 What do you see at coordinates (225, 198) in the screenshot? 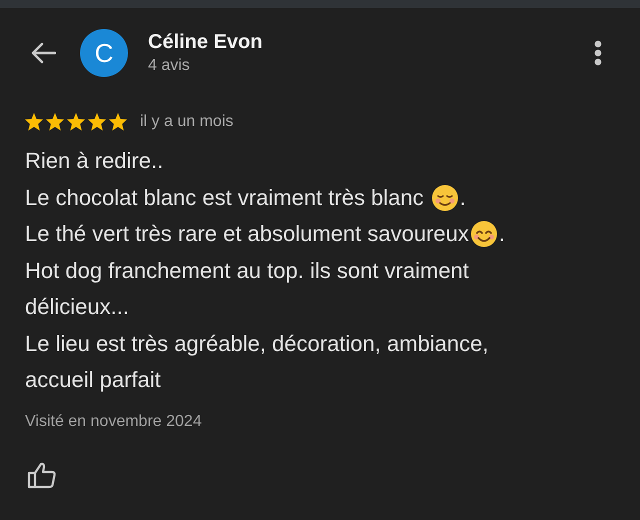
I see `review-text: Le chocolat blanc est vraiment très blanc` at bounding box center [225, 198].